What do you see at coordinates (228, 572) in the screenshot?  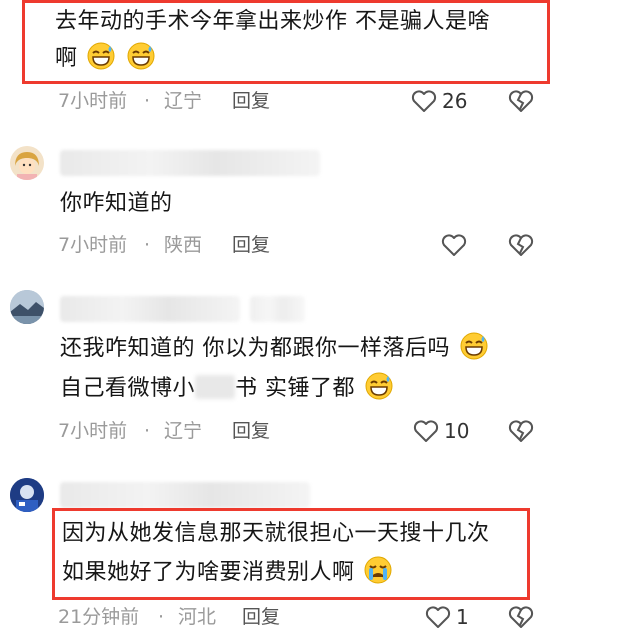 I see `comment-4-text-line-2: 如果她好了为啥要消费别人啊` at bounding box center [228, 572].